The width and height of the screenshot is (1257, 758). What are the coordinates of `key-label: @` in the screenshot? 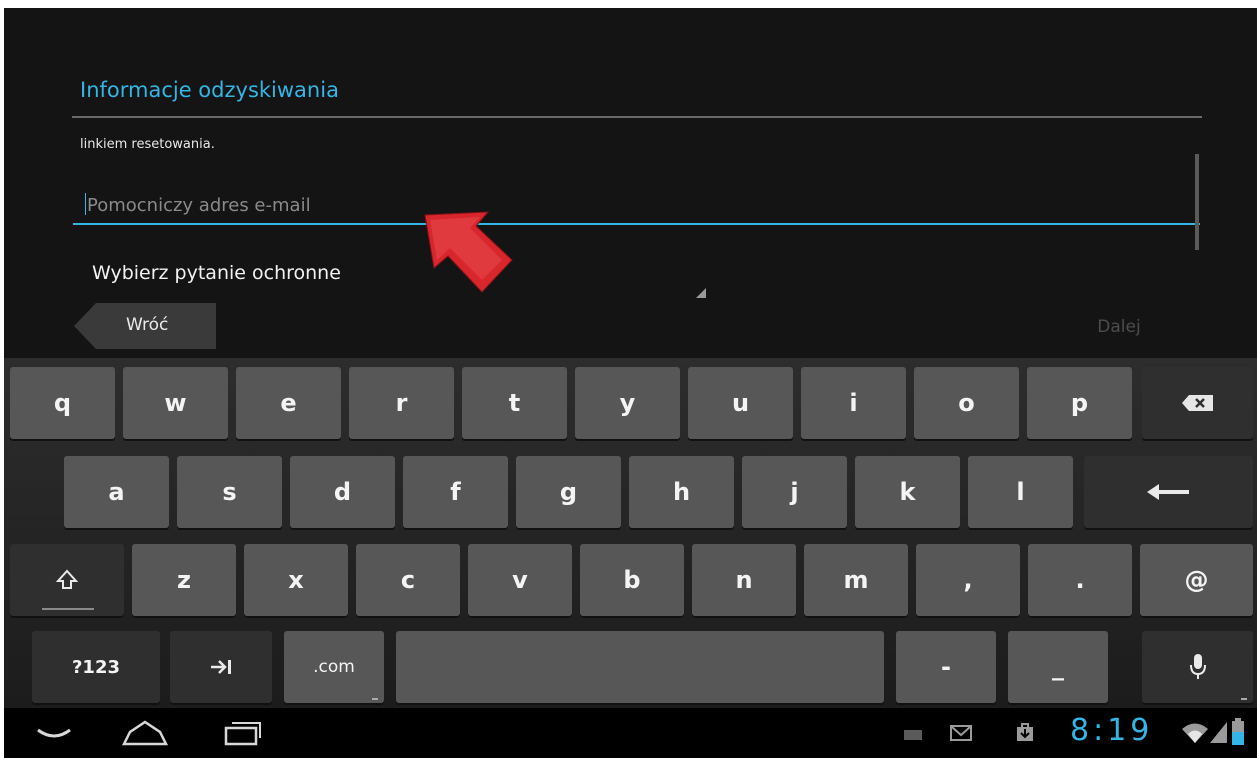 It's located at (1196, 580).